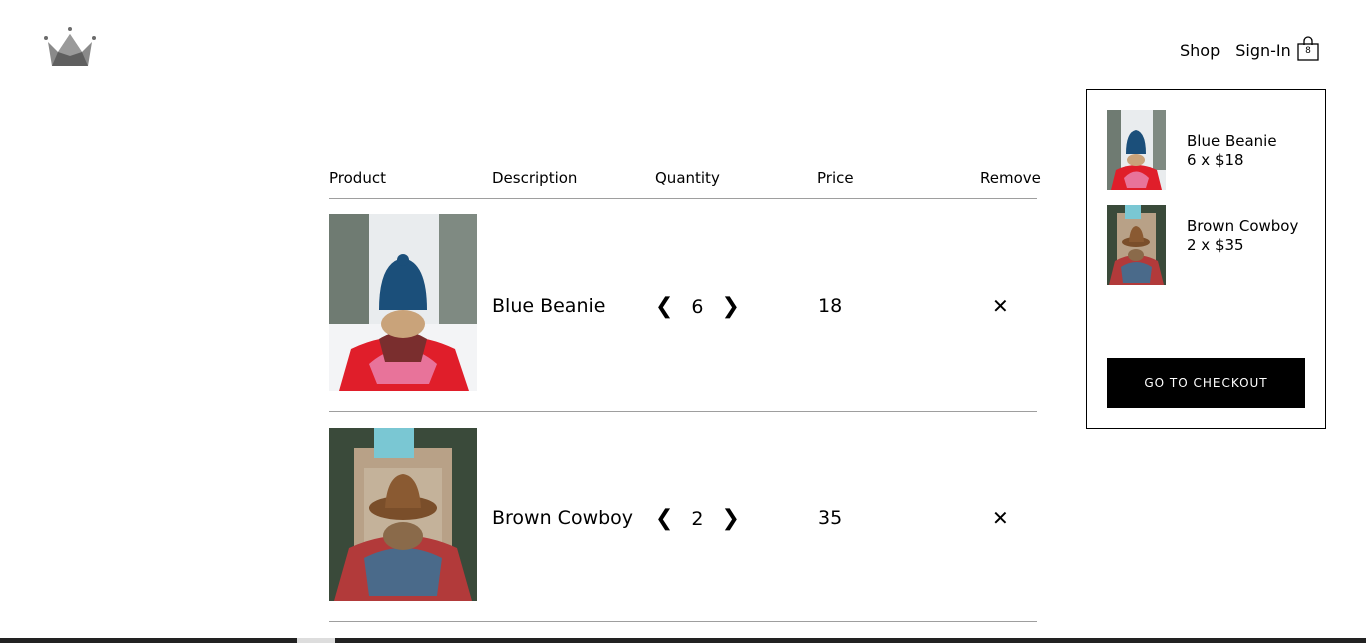  Describe the element at coordinates (1206, 383) in the screenshot. I see `go-to-checkout-button: GO TO CHECKOUT` at that location.